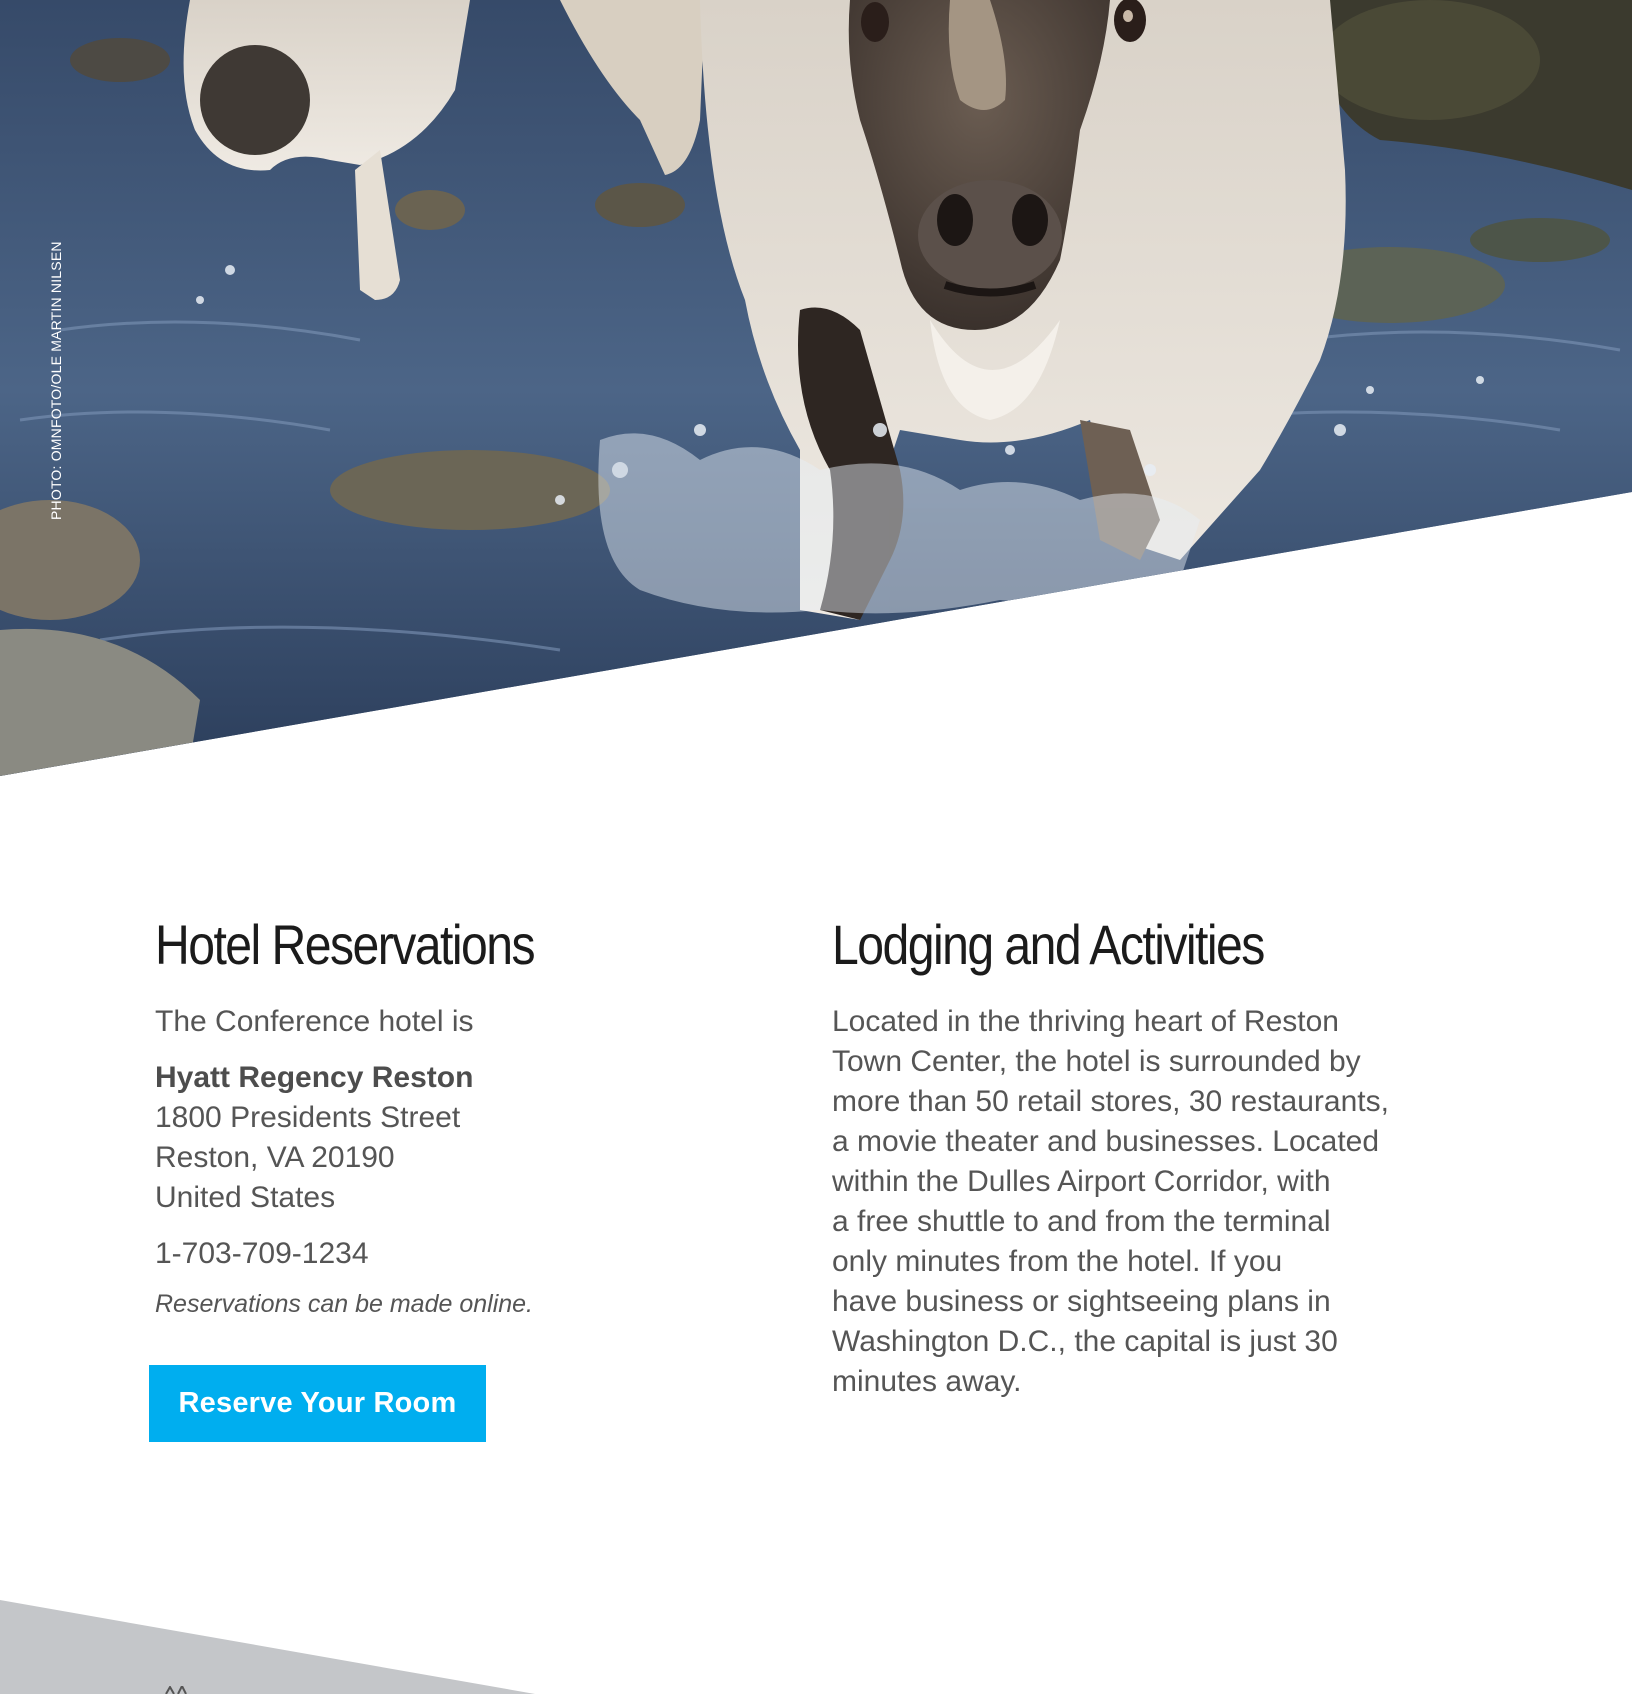  I want to click on address-city: Reston, VA 20190, so click(275, 1157).